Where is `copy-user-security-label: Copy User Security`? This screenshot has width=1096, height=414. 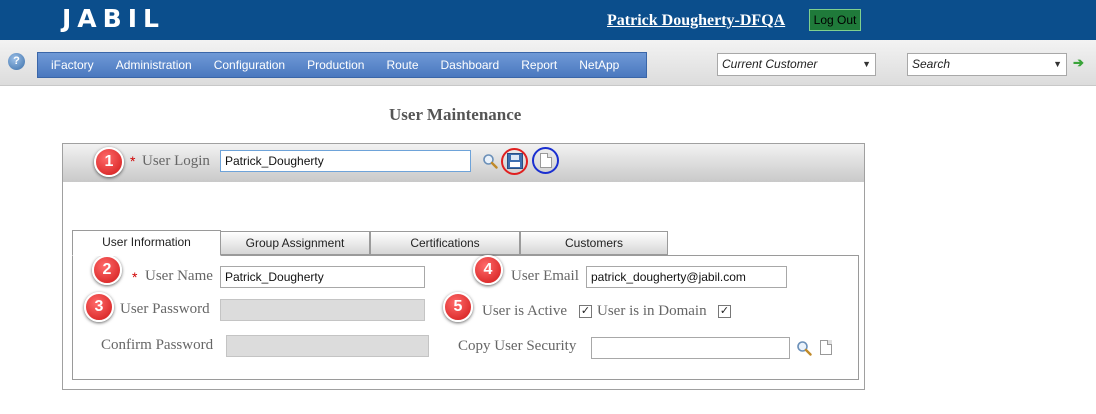
copy-user-security-label: Copy User Security is located at coordinates (517, 346).